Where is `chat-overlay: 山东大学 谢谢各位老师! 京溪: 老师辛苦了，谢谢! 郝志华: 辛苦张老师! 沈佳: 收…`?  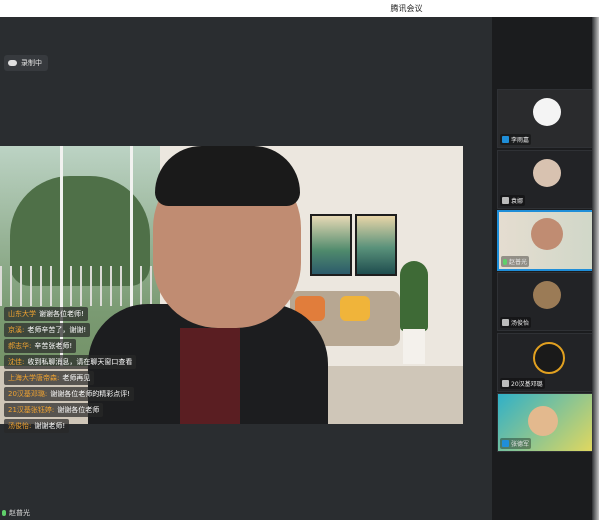
chat-overlay: 山东大学 谢谢各位老师! 京溪: 老师辛苦了，谢谢! 郝志华: 辛苦张老师! 沈佳: 收… is located at coordinates (70, 370).